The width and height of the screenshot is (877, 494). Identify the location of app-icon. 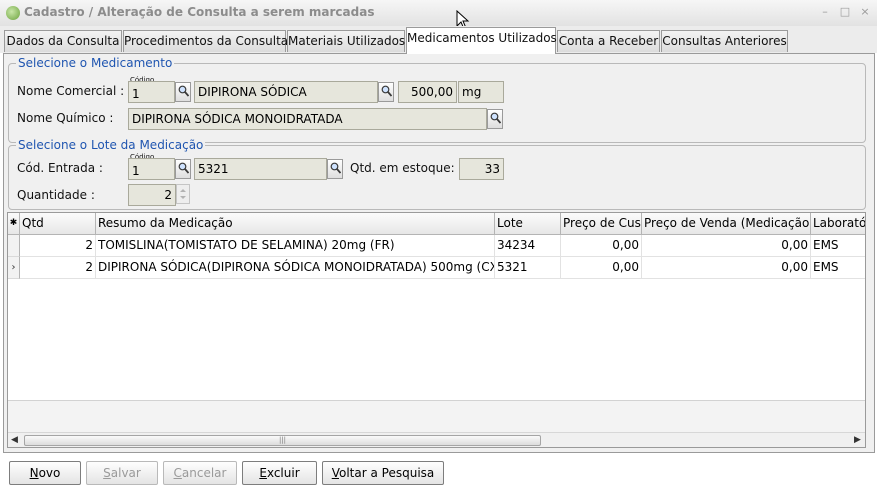
(13, 13).